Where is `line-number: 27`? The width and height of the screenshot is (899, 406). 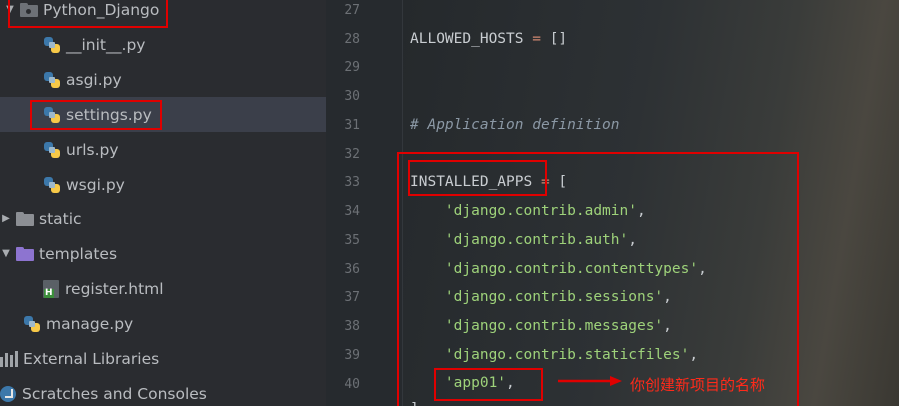
line-number: 27 is located at coordinates (352, 10).